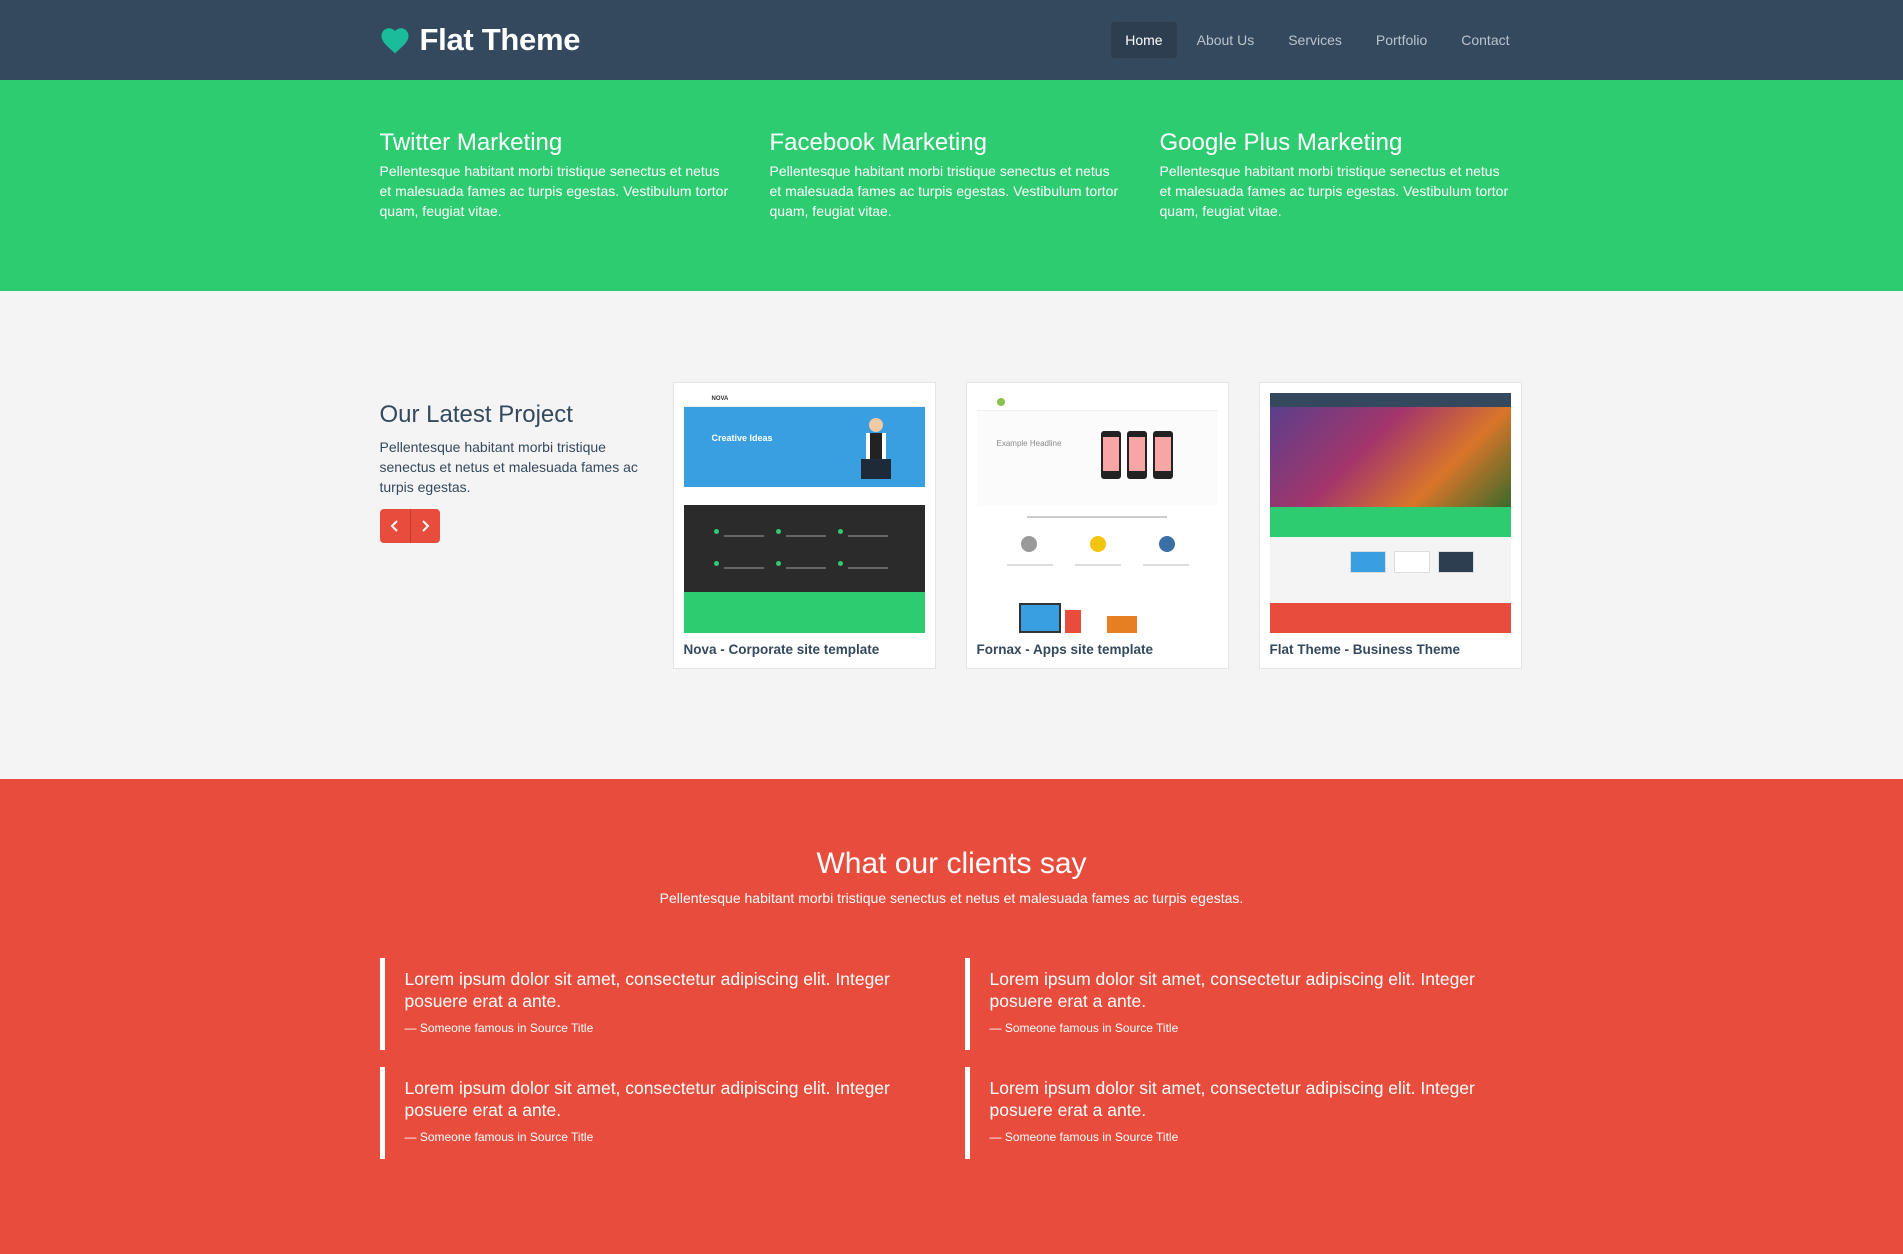  What do you see at coordinates (804, 513) in the screenshot?
I see `project-thumbnail: NOVA Creative Ideas` at bounding box center [804, 513].